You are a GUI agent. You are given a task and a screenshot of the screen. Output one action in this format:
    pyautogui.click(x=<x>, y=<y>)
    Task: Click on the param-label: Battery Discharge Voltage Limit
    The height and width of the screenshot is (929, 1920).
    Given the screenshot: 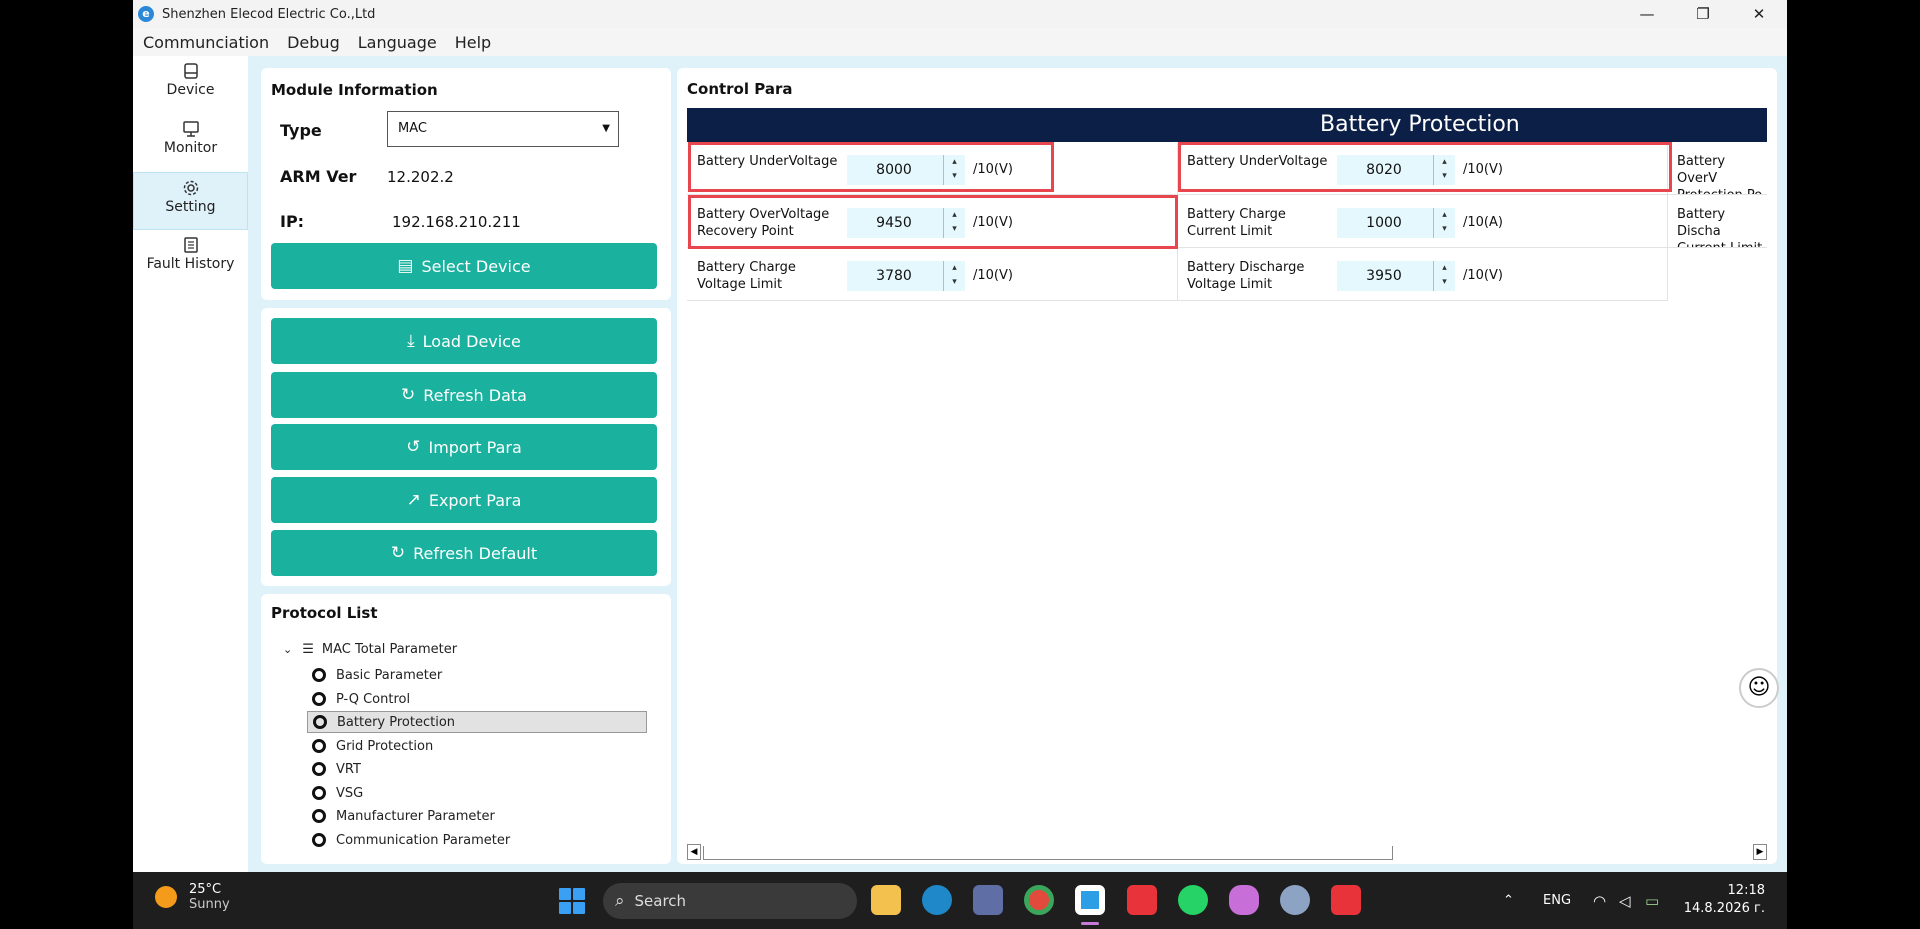 What is the action you would take?
    pyautogui.click(x=1246, y=276)
    